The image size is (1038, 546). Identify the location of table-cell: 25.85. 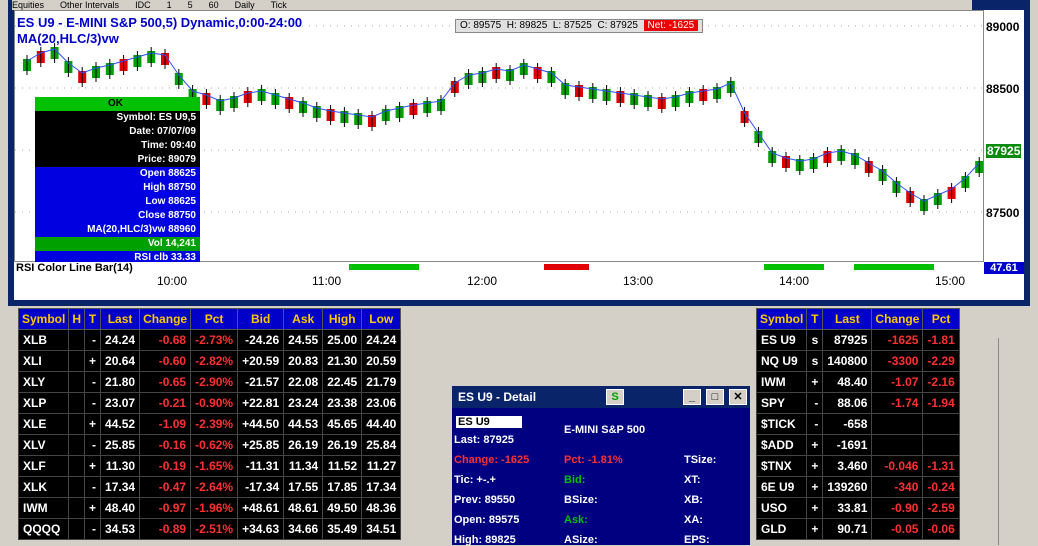
(120, 445).